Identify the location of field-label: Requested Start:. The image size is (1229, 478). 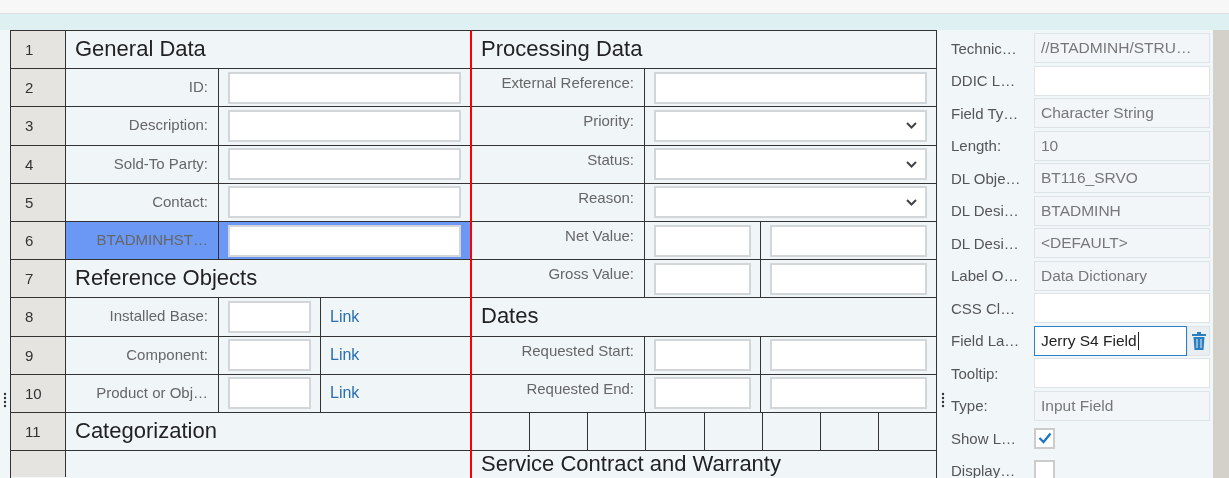
(558, 355).